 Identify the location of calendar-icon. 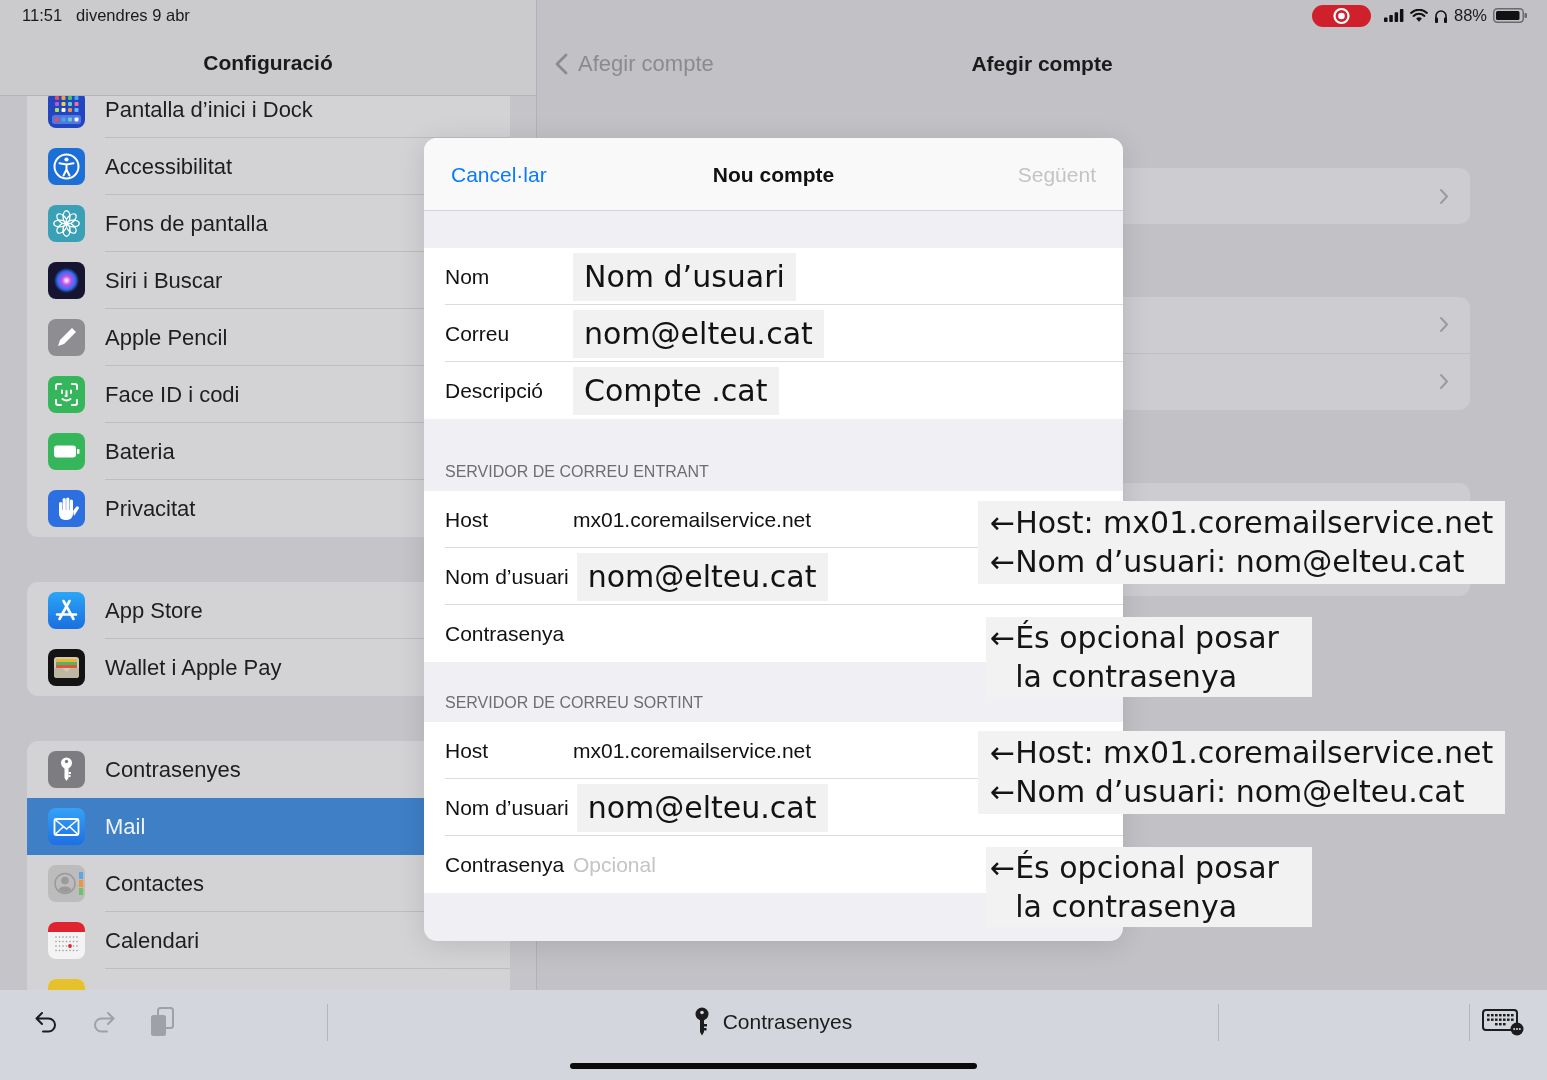
(66, 940).